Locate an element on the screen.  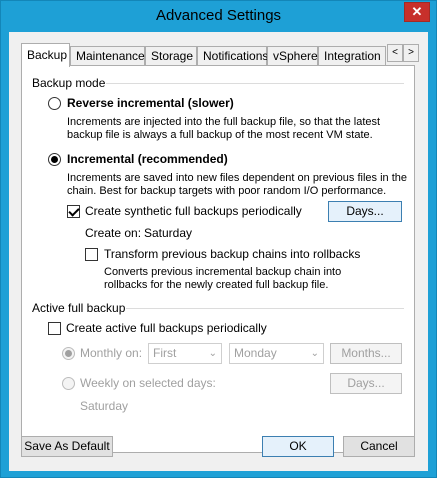
synthetic-full-checkbox is located at coordinates (73, 211).